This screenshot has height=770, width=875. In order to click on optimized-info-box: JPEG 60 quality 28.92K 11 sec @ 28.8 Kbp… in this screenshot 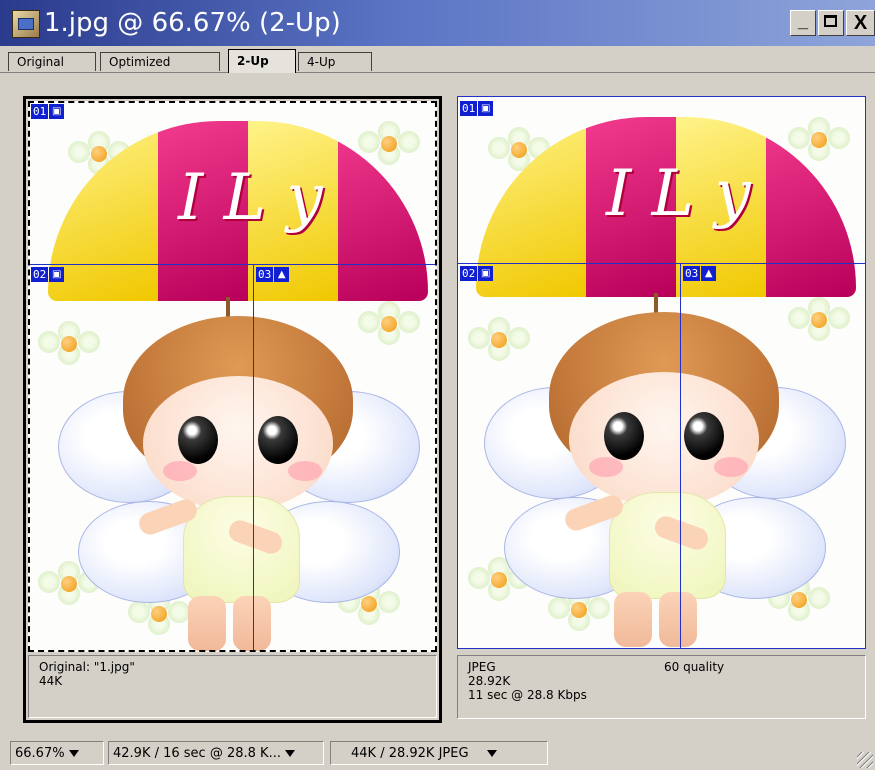, I will do `click(661, 687)`.